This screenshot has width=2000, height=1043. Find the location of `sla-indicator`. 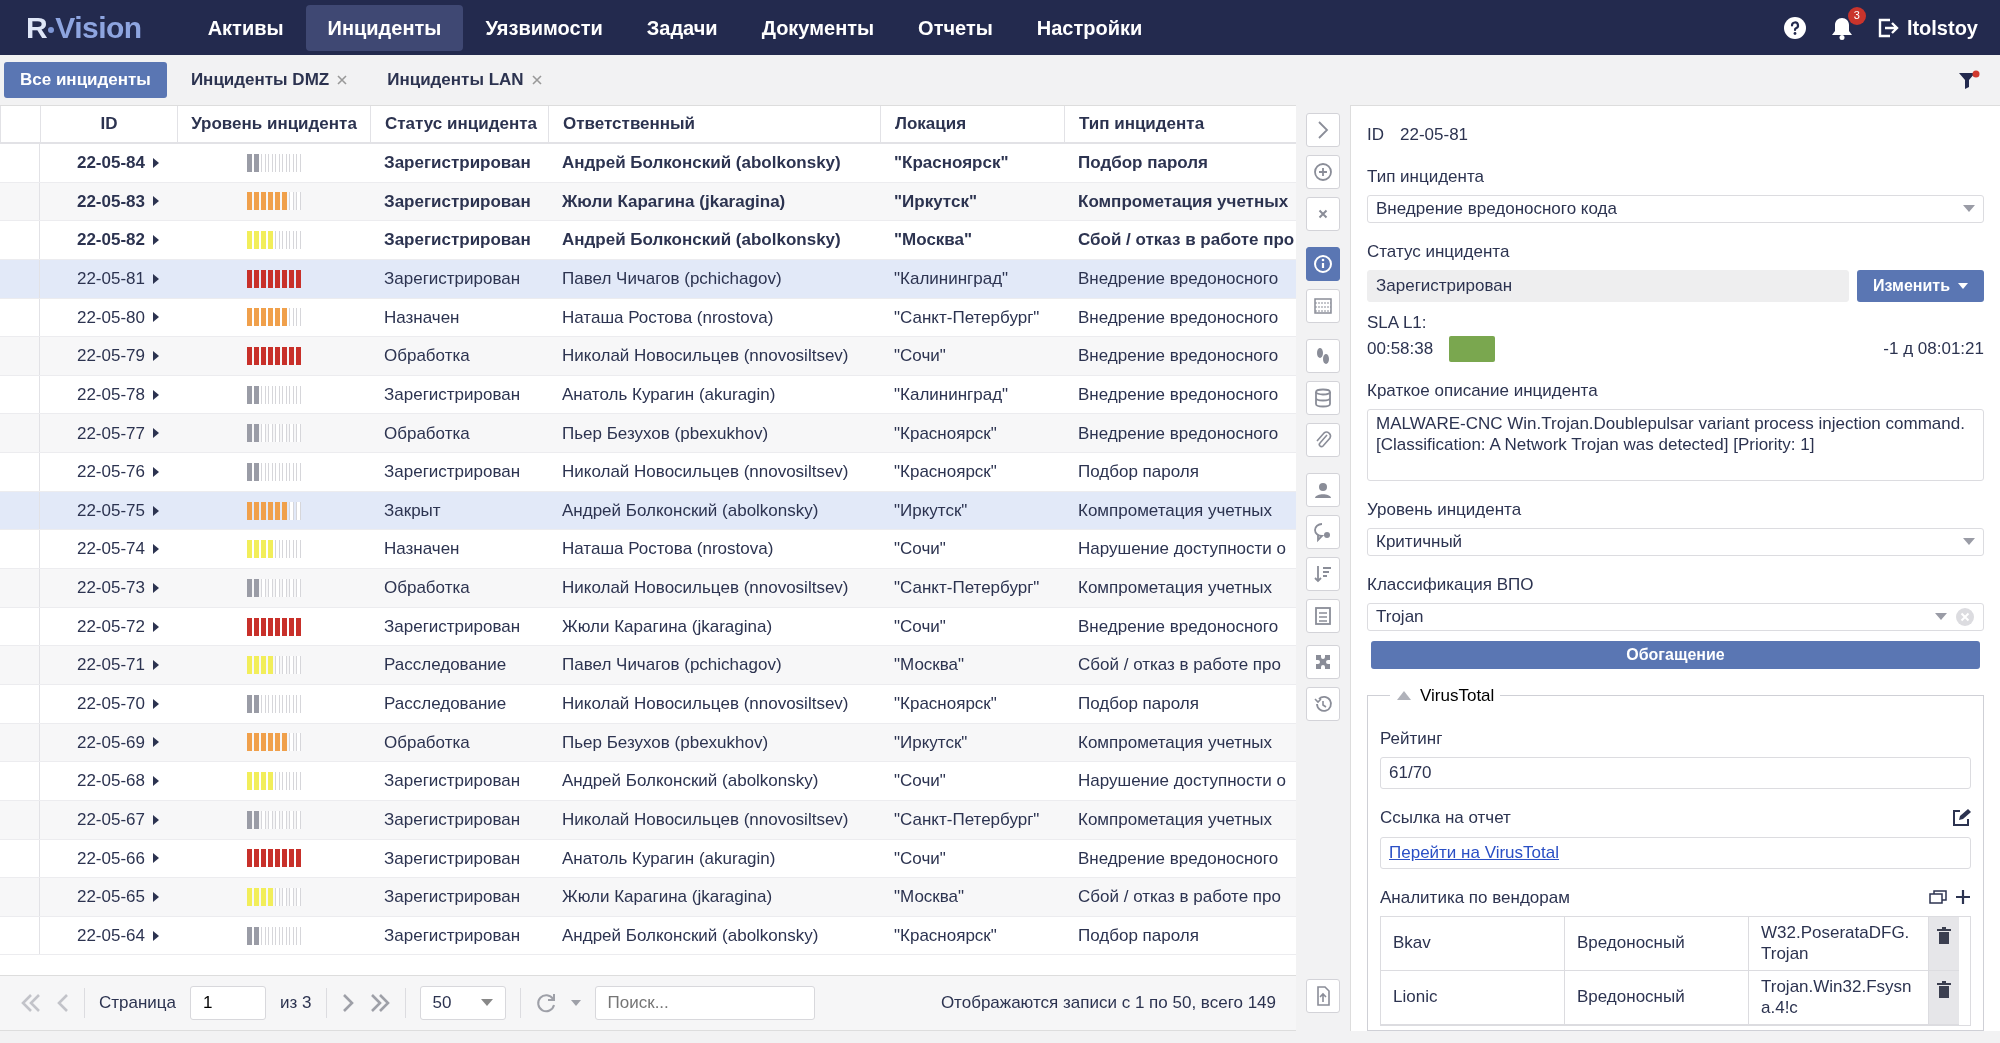

sla-indicator is located at coordinates (1472, 348).